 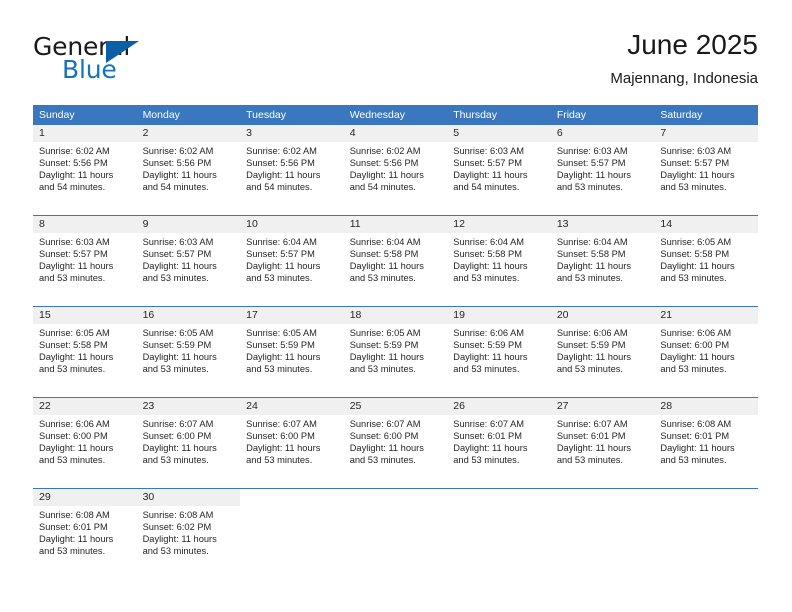 What do you see at coordinates (292, 406) in the screenshot?
I see `daynum-band: 24` at bounding box center [292, 406].